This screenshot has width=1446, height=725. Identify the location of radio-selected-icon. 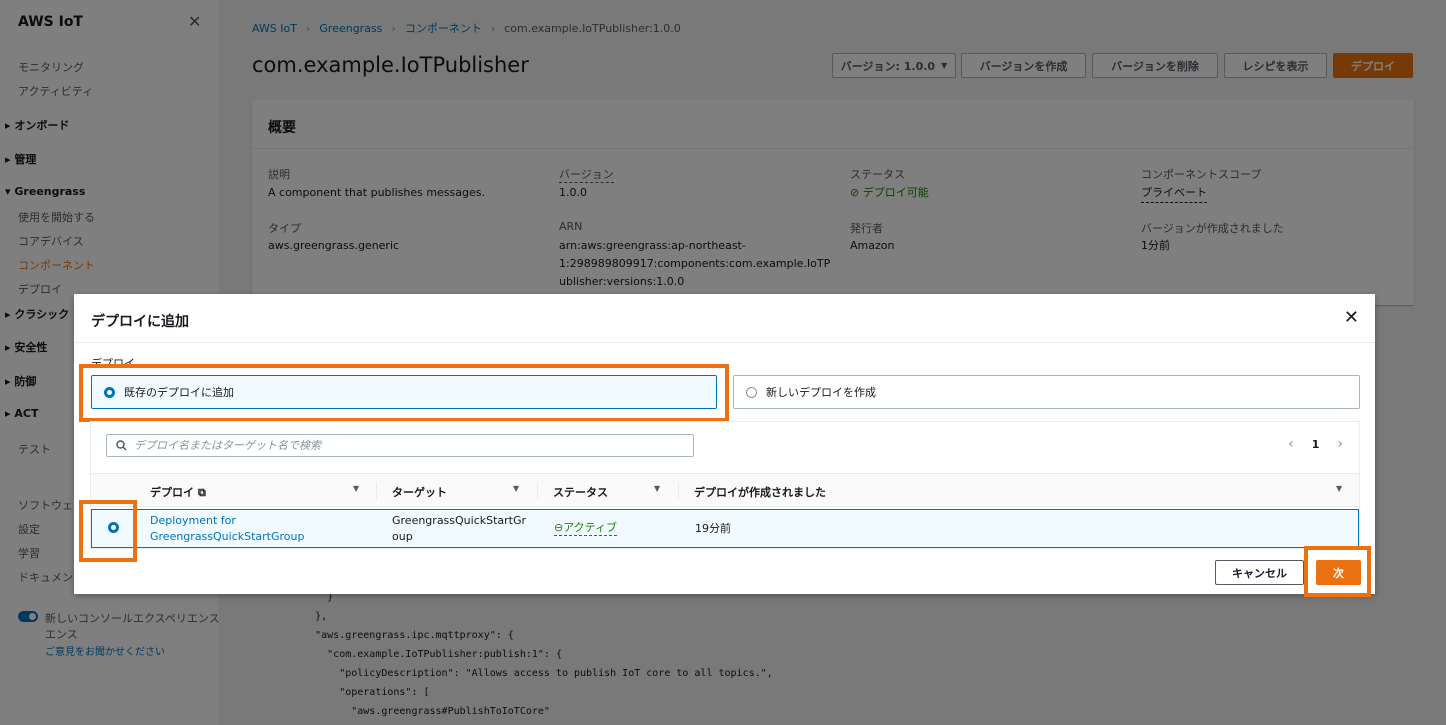
(109, 392).